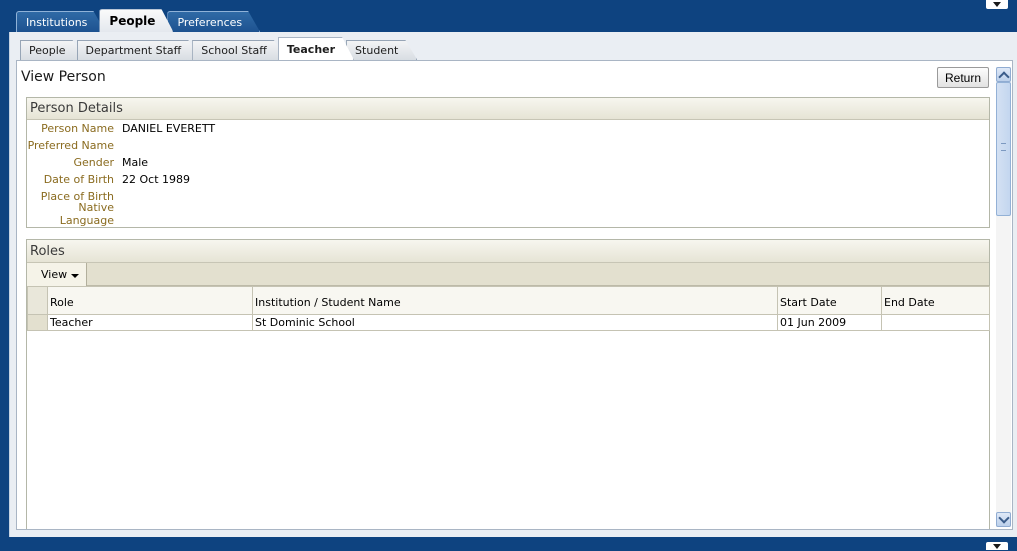  Describe the element at coordinates (508, 544) in the screenshot. I see `bottom-bar` at that location.